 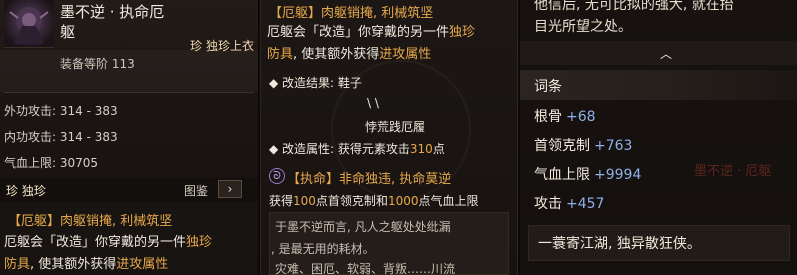 What do you see at coordinates (315, 83) in the screenshot?
I see `transform-result: ◆ 改造结果: 鞋子` at bounding box center [315, 83].